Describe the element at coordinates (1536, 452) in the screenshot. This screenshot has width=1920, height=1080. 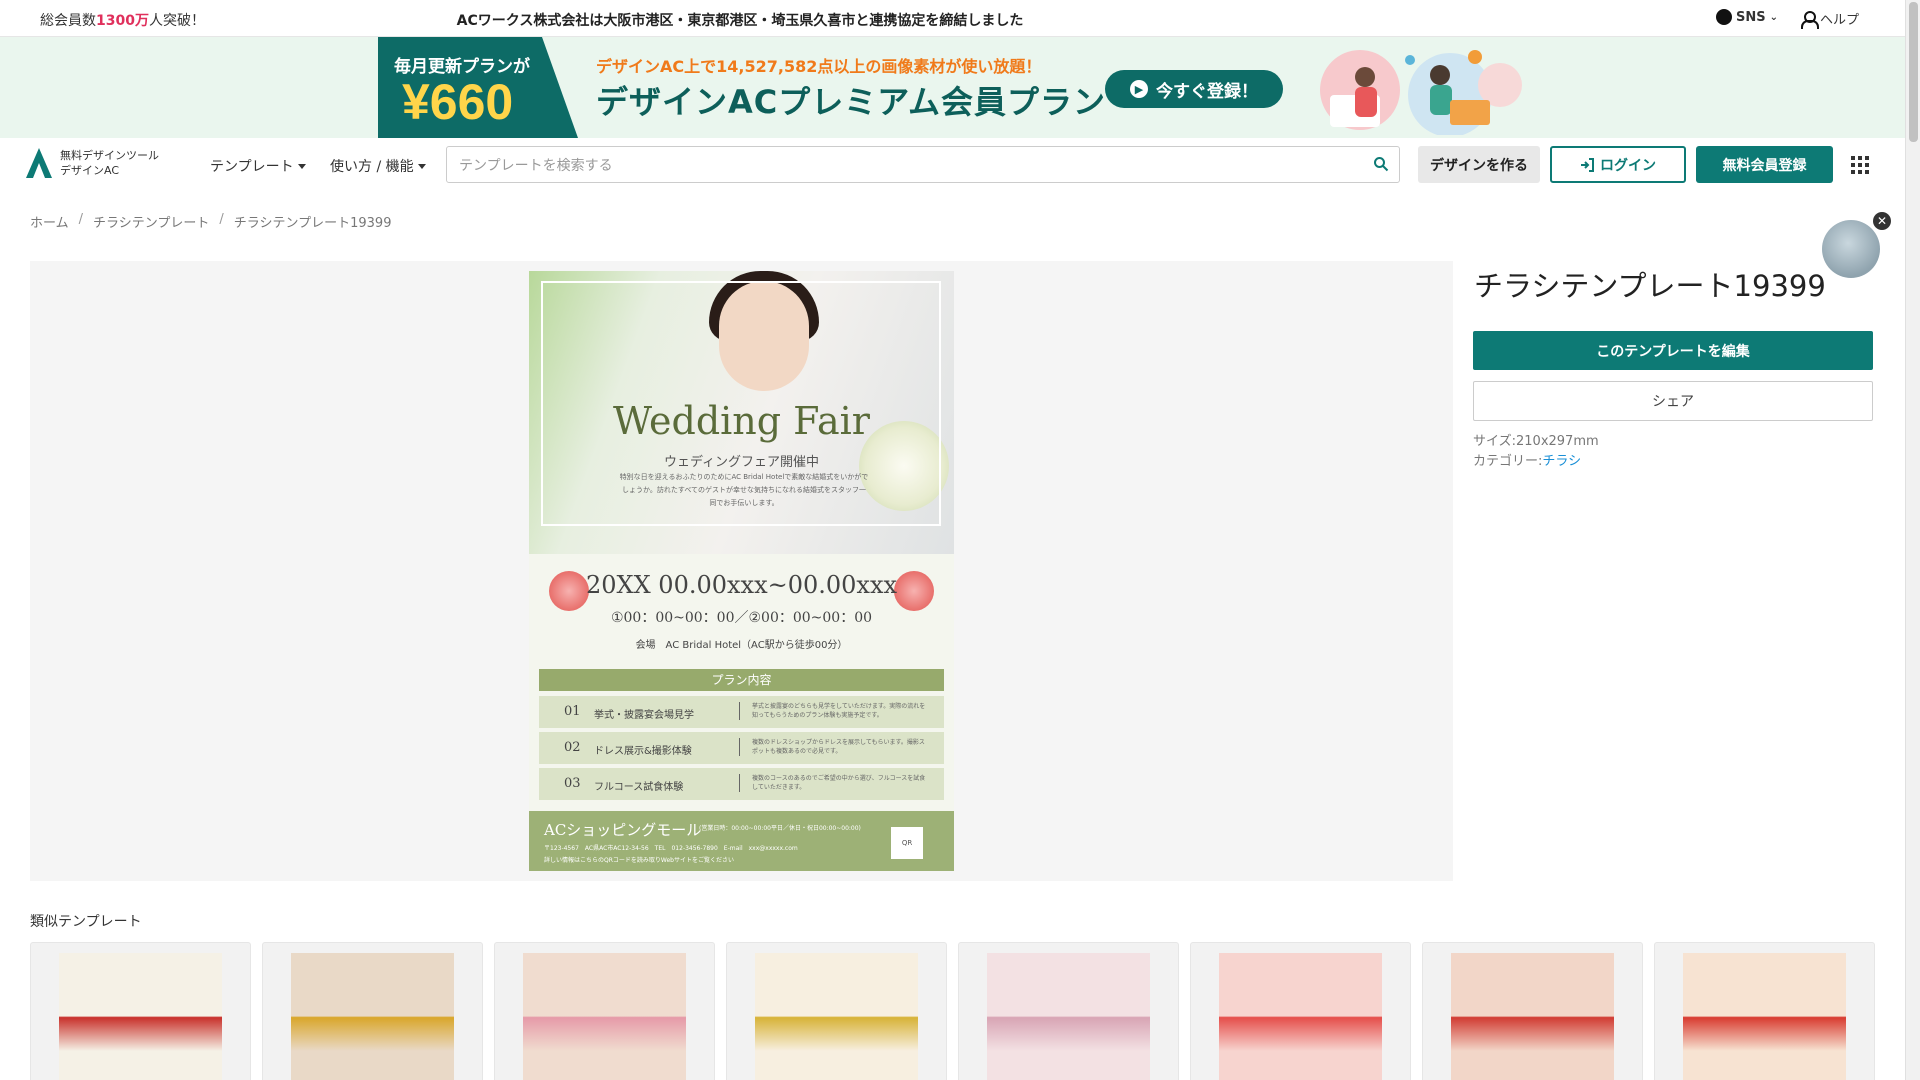
I see `template-meta: サイズ:210x297mm カテゴリー:チラシ` at that location.